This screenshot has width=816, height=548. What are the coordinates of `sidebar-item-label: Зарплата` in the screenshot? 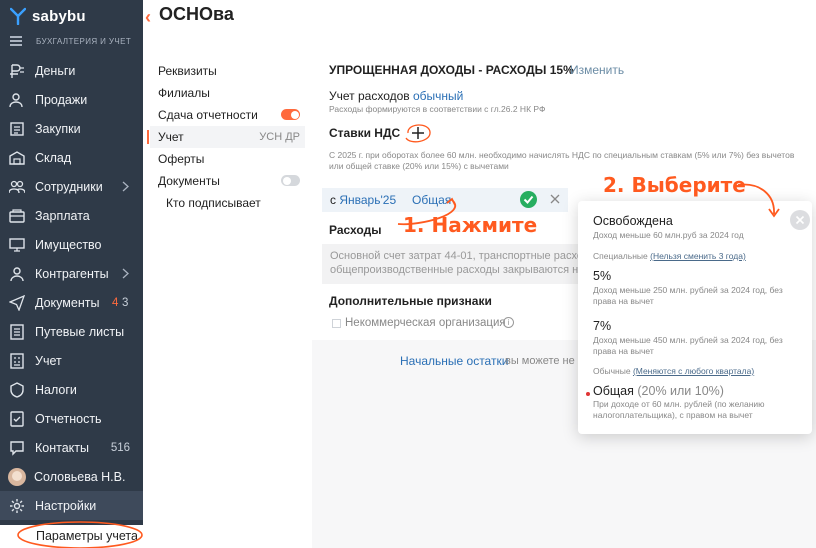 It's located at (62, 215).